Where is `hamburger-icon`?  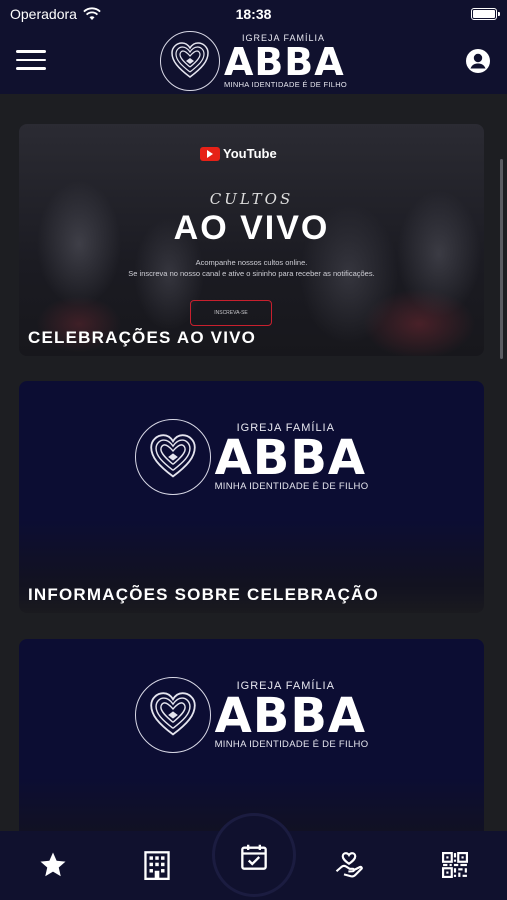
hamburger-icon is located at coordinates (31, 51).